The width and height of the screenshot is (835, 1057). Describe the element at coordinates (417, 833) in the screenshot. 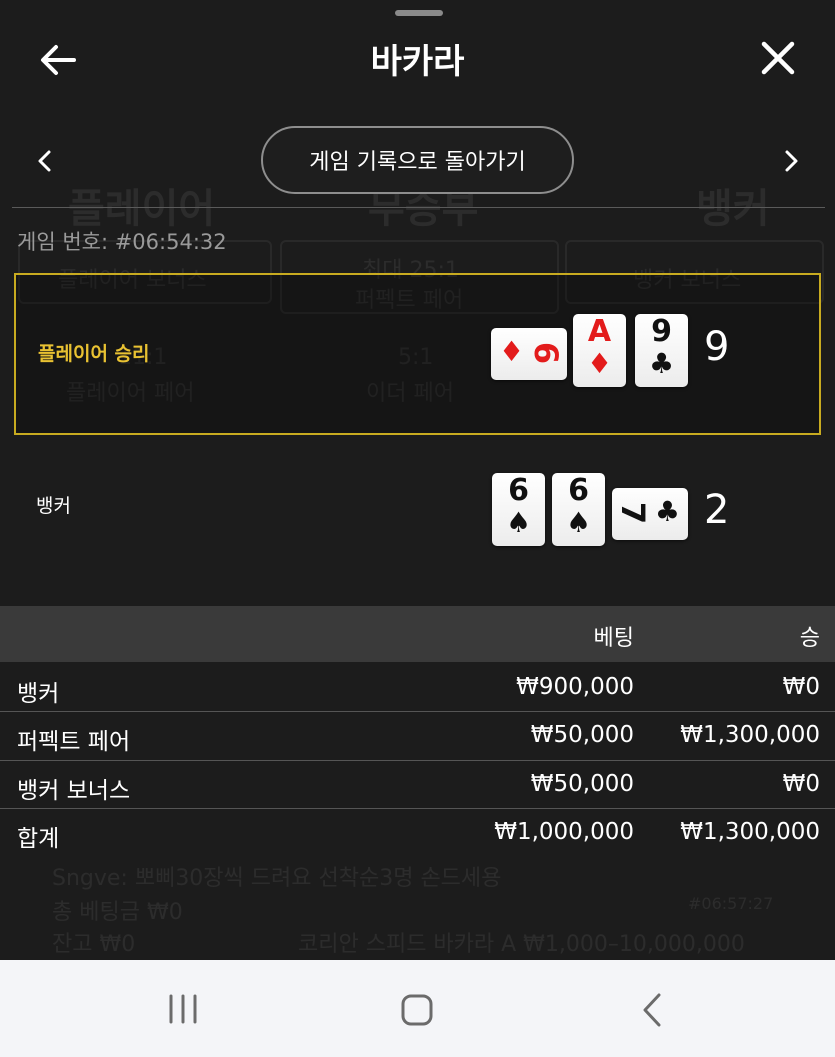

I see `total-row: 합계 ₩1,000,000 ₩1,300,000` at that location.